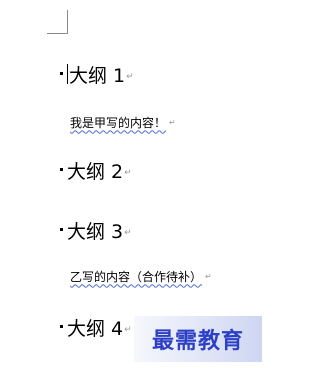 This screenshot has width=320, height=368. I want to click on watermark-logo: 最需教育, so click(198, 339).